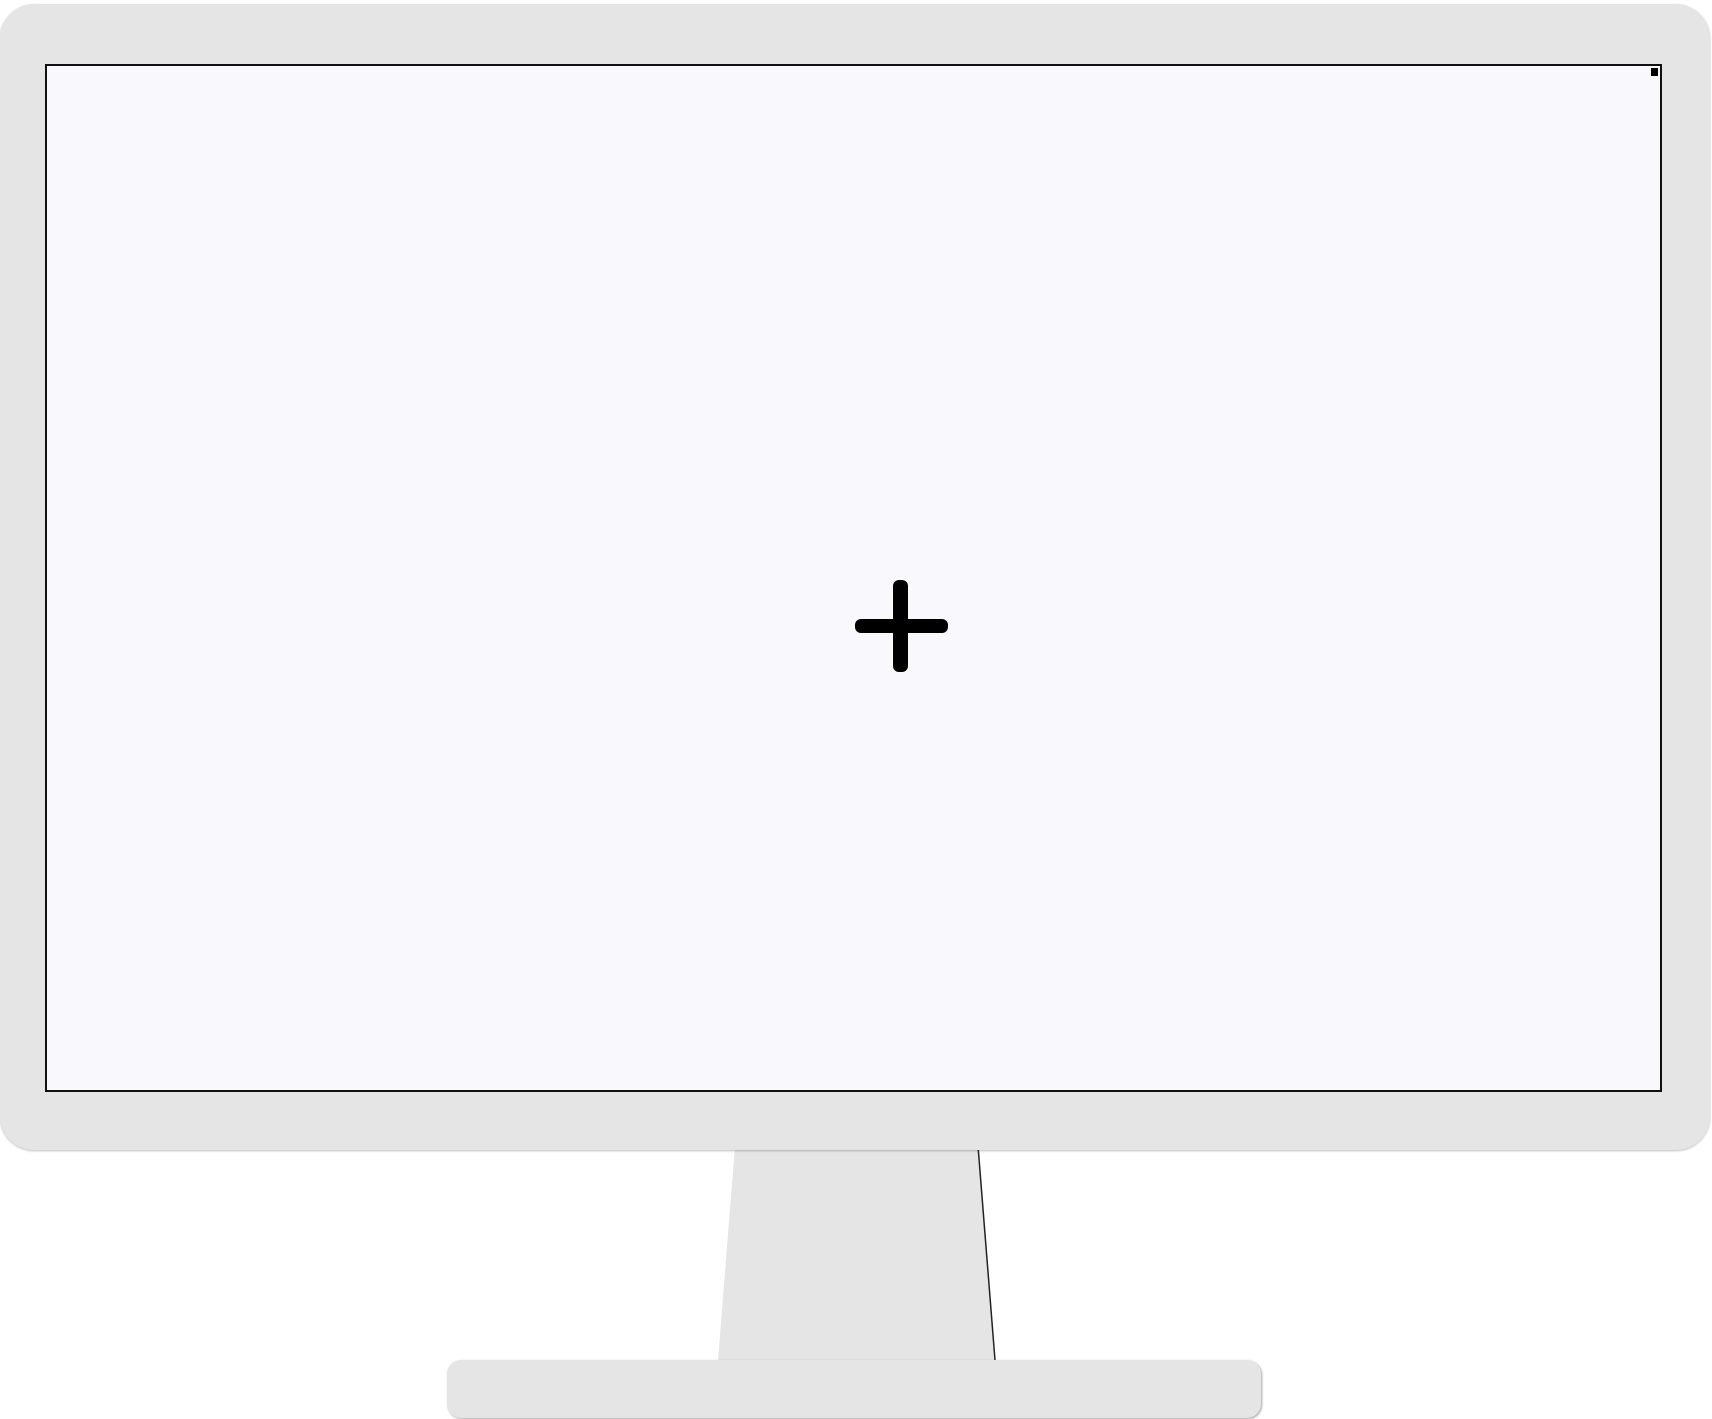  What do you see at coordinates (854, 1389) in the screenshot?
I see `monitor-stand-base` at bounding box center [854, 1389].